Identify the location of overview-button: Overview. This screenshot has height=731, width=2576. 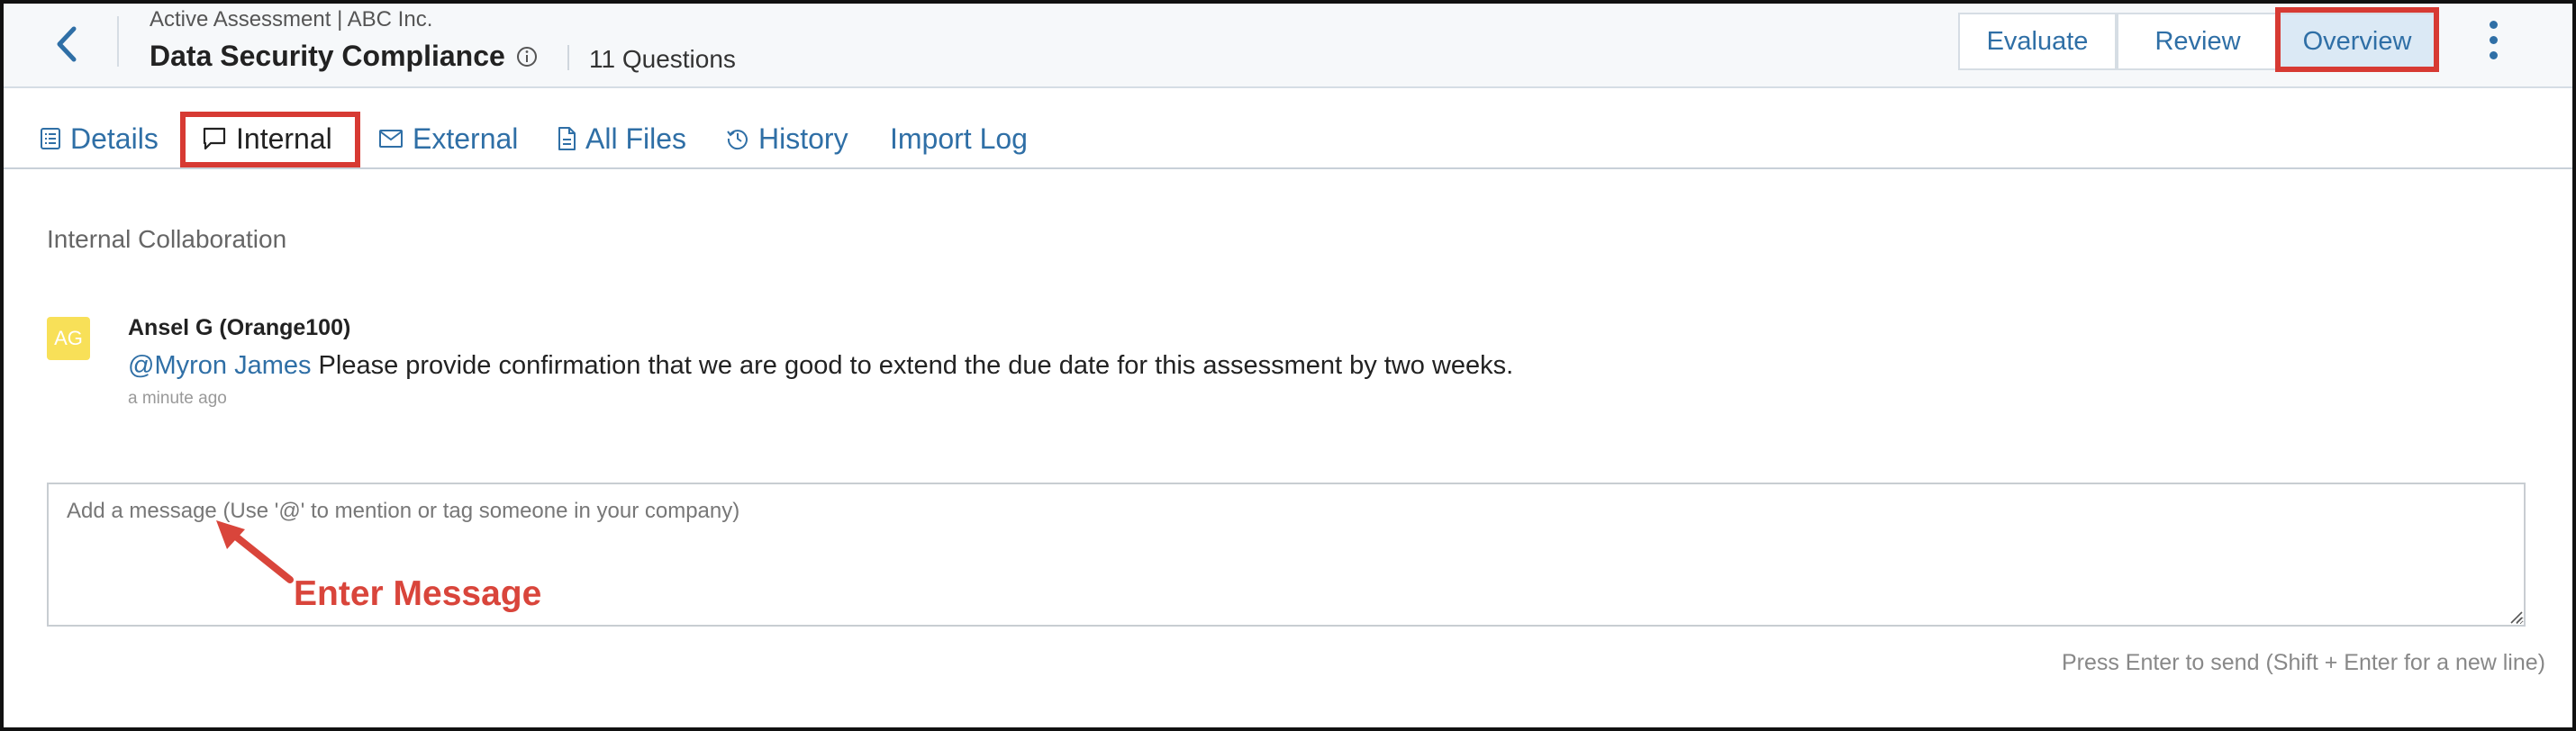
(2357, 41).